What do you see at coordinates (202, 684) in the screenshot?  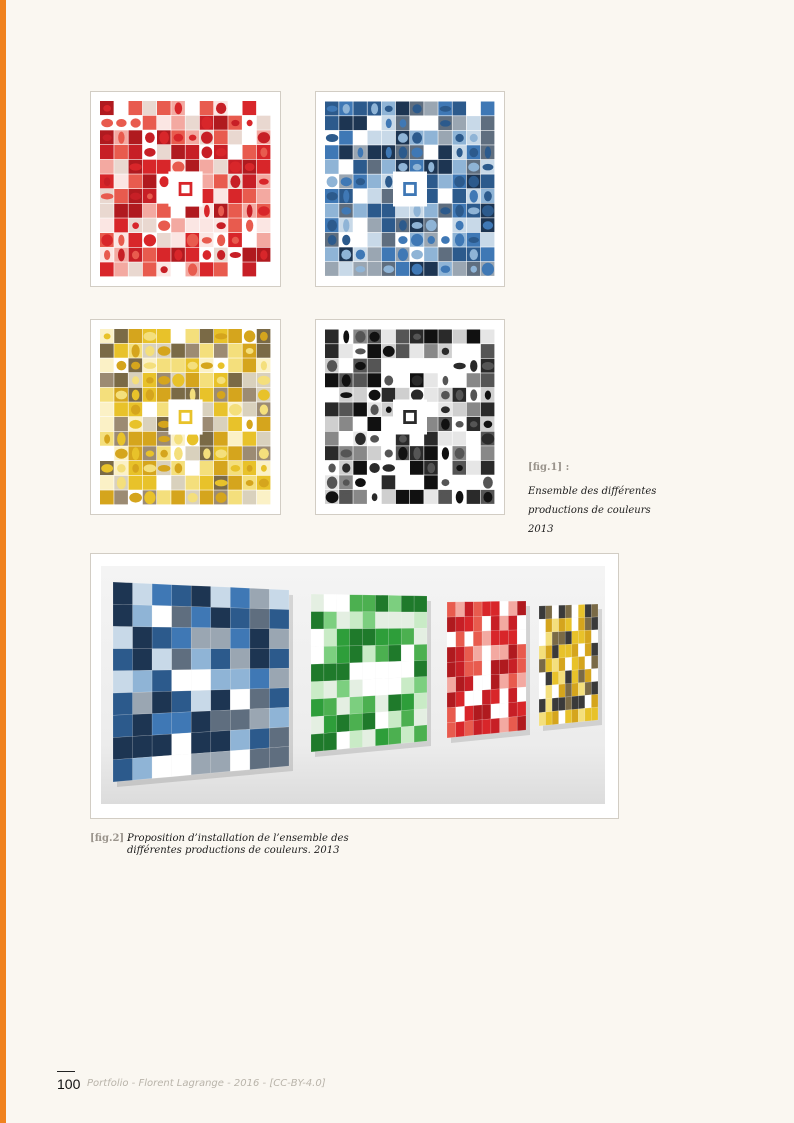 I see `installation-panel-blue` at bounding box center [202, 684].